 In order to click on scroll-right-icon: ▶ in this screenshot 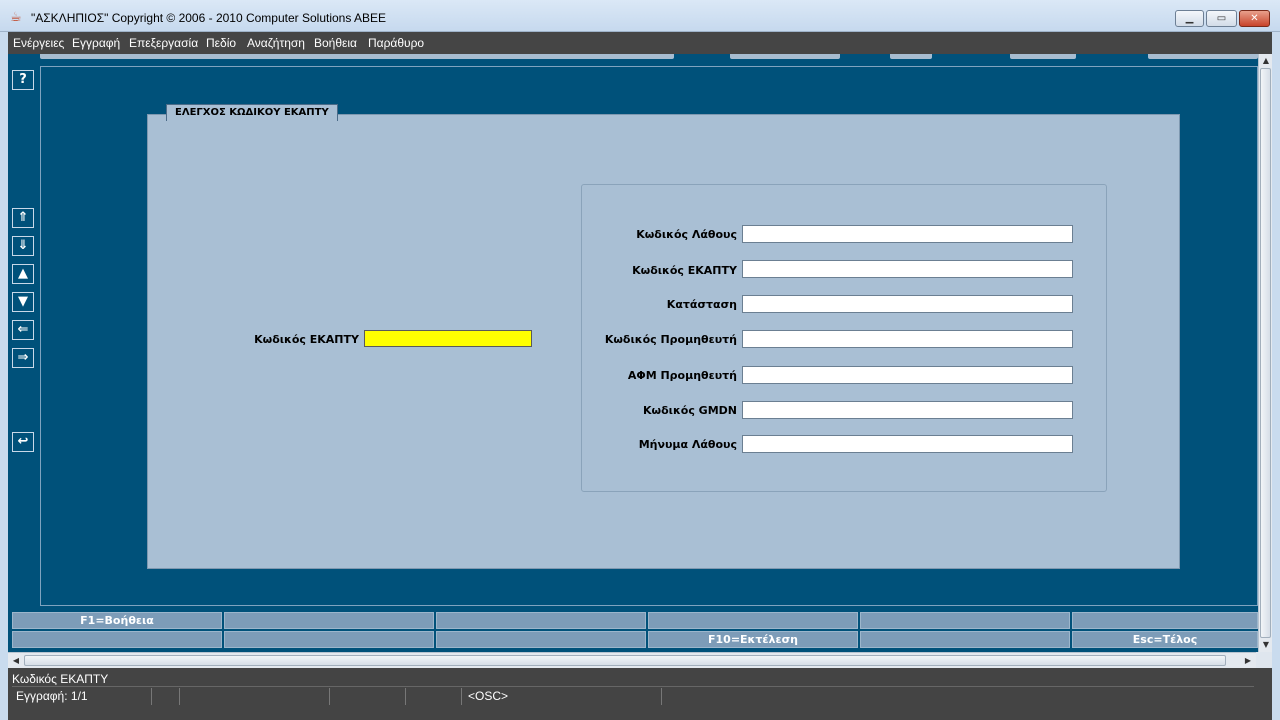, I will do `click(1248, 661)`.